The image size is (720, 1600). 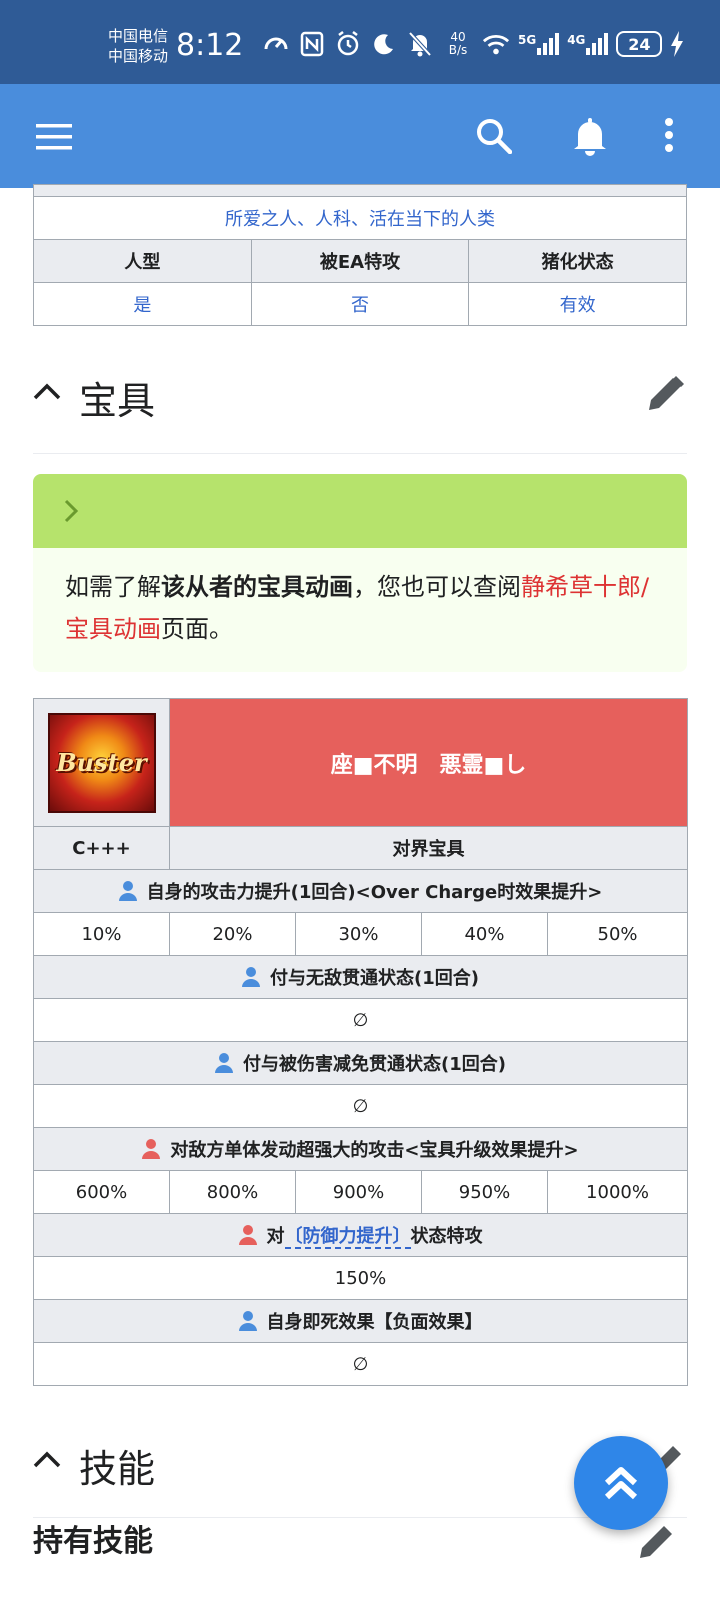 What do you see at coordinates (360, 1106) in the screenshot?
I see `np-effect-3-value: ∅` at bounding box center [360, 1106].